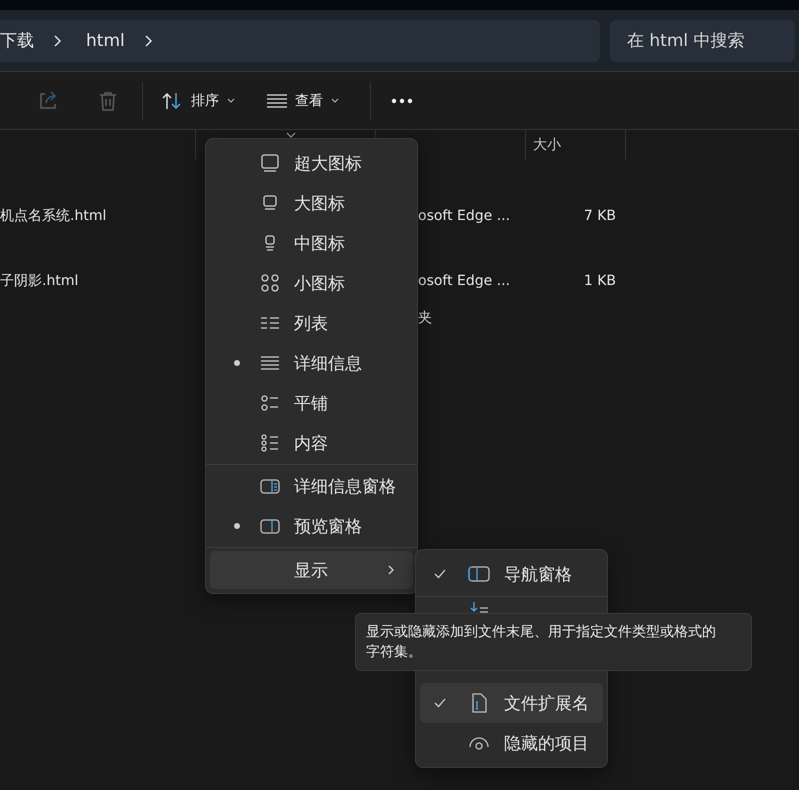 This screenshot has height=790, width=799. Describe the element at coordinates (553, 642) in the screenshot. I see `tooltip: 显示或隐藏添加到文件末尾、用于指定文件类型或格式的字符集。` at that location.